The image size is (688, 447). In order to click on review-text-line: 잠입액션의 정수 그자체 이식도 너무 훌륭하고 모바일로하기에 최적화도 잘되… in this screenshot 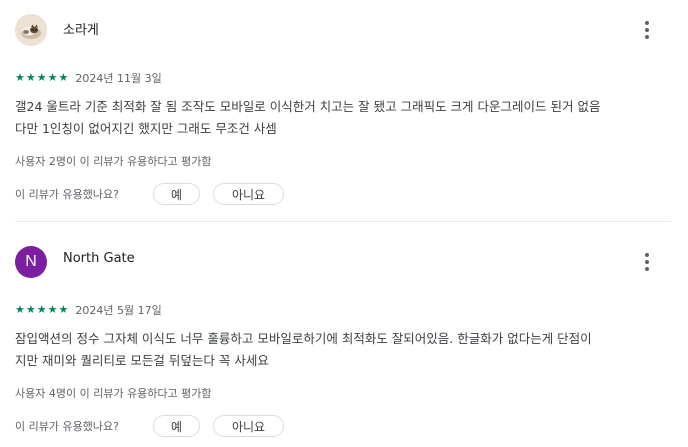, I will do `click(303, 338)`.